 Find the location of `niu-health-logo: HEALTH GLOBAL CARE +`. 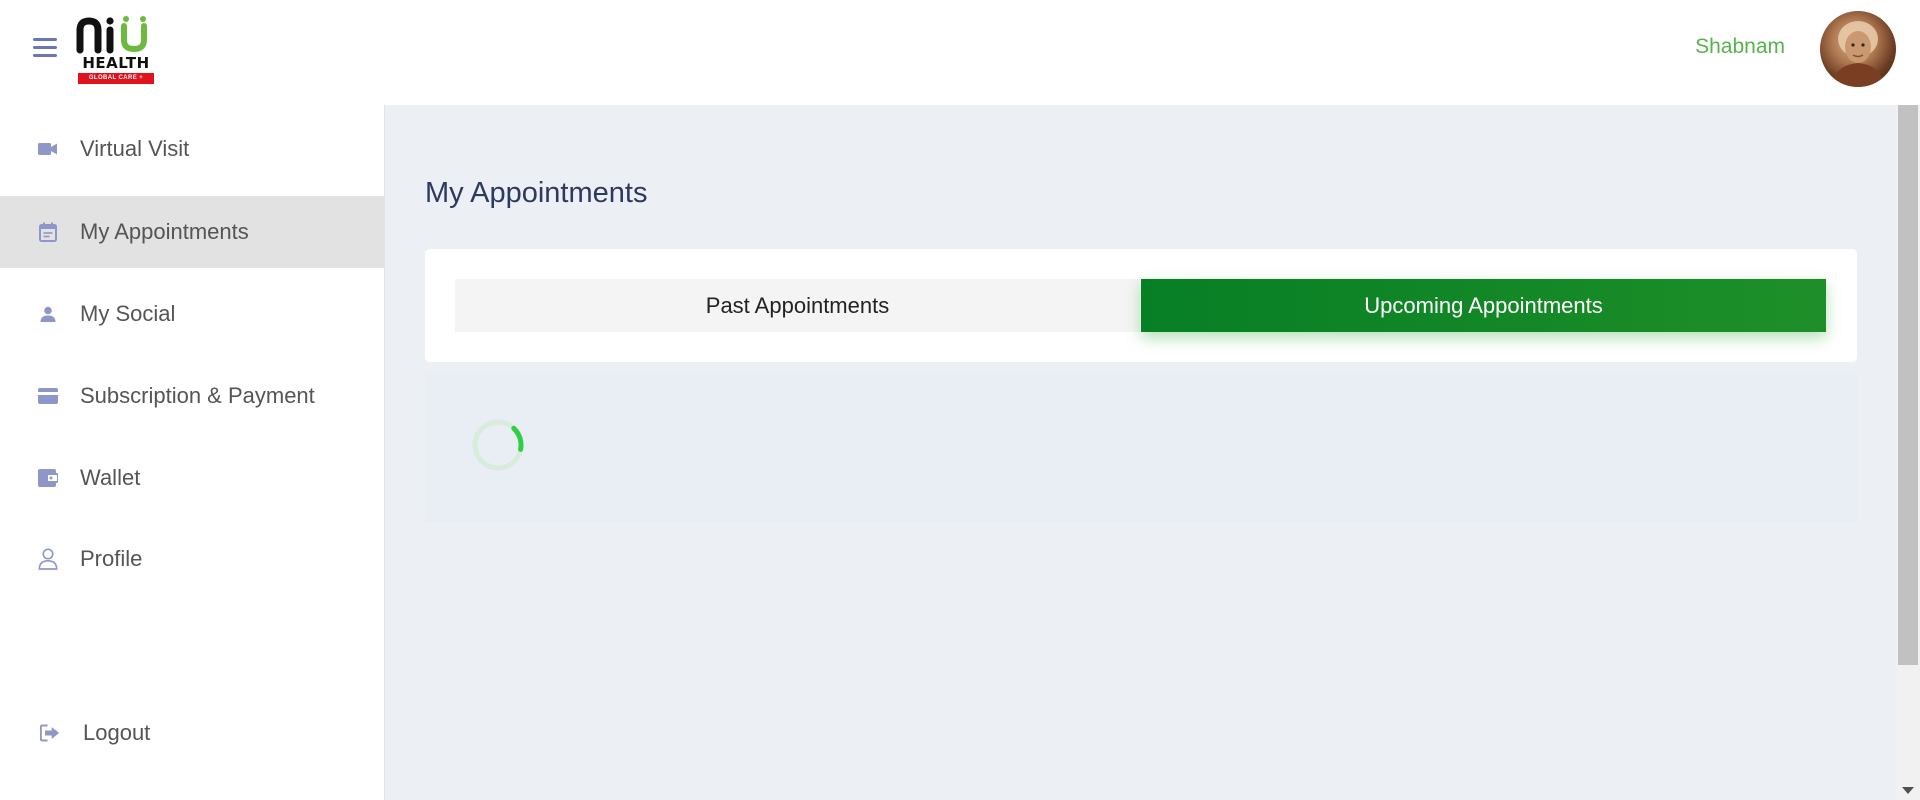

niu-health-logo: HEALTH GLOBAL CARE + is located at coordinates (116, 52).